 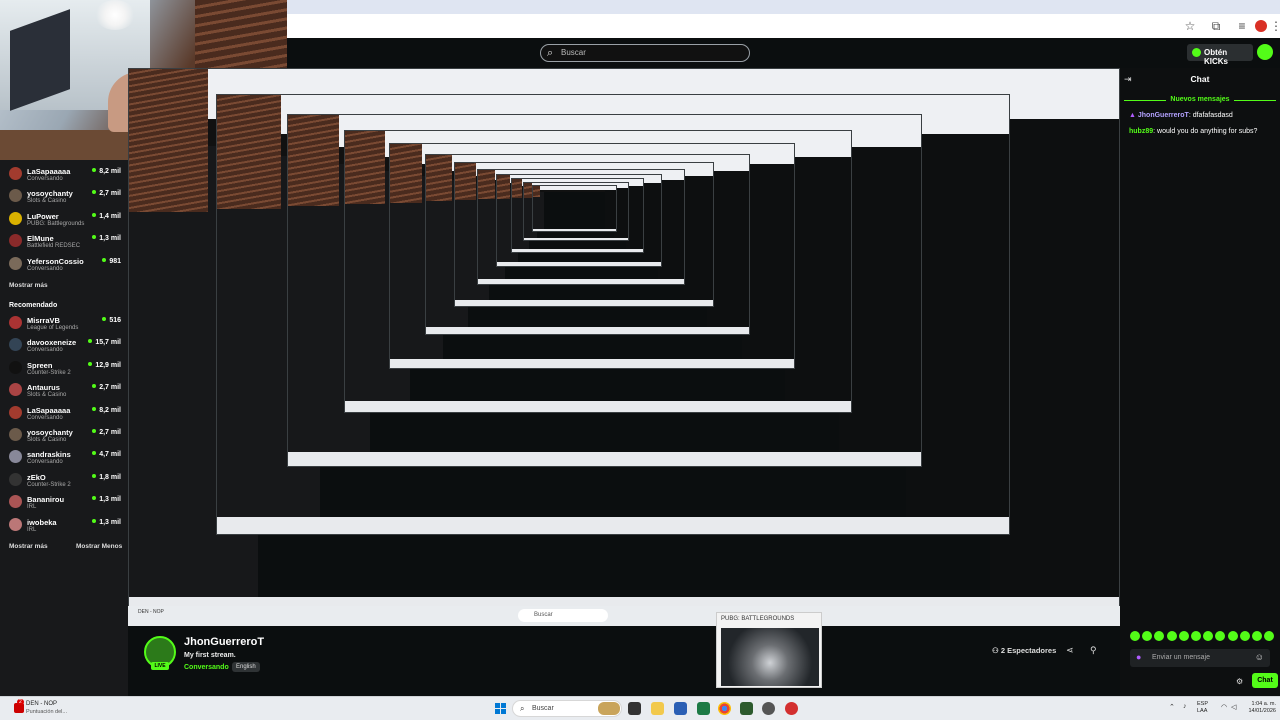 What do you see at coordinates (68, 525) in the screenshot?
I see `sidebar-channel: iwobeka IRL 1,3 mil` at bounding box center [68, 525].